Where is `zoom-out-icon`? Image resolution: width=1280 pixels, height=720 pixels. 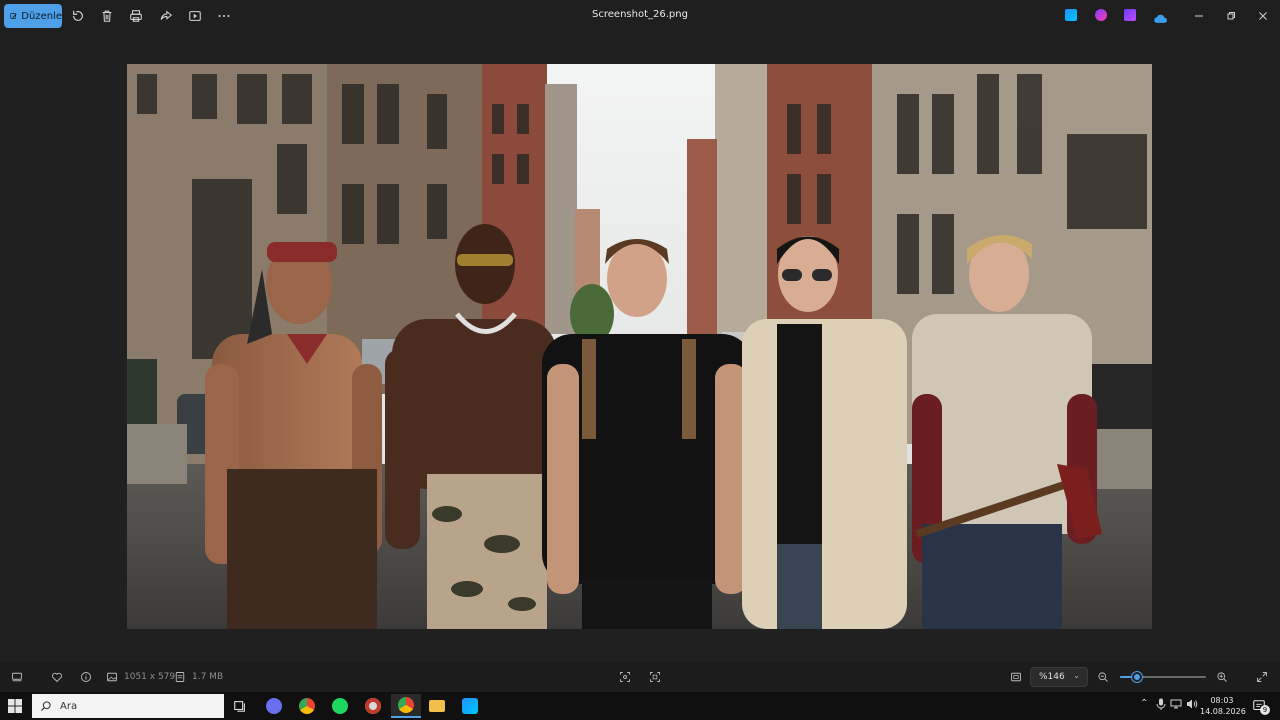 zoom-out-icon is located at coordinates (1103, 677).